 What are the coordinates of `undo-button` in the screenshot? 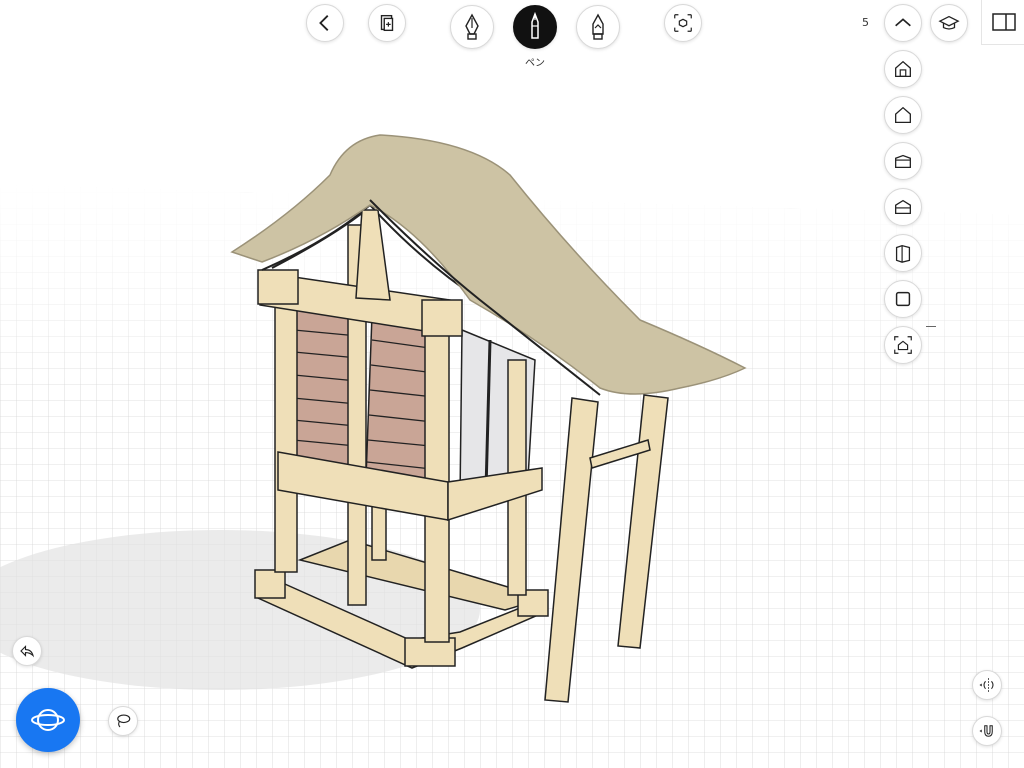 It's located at (27, 651).